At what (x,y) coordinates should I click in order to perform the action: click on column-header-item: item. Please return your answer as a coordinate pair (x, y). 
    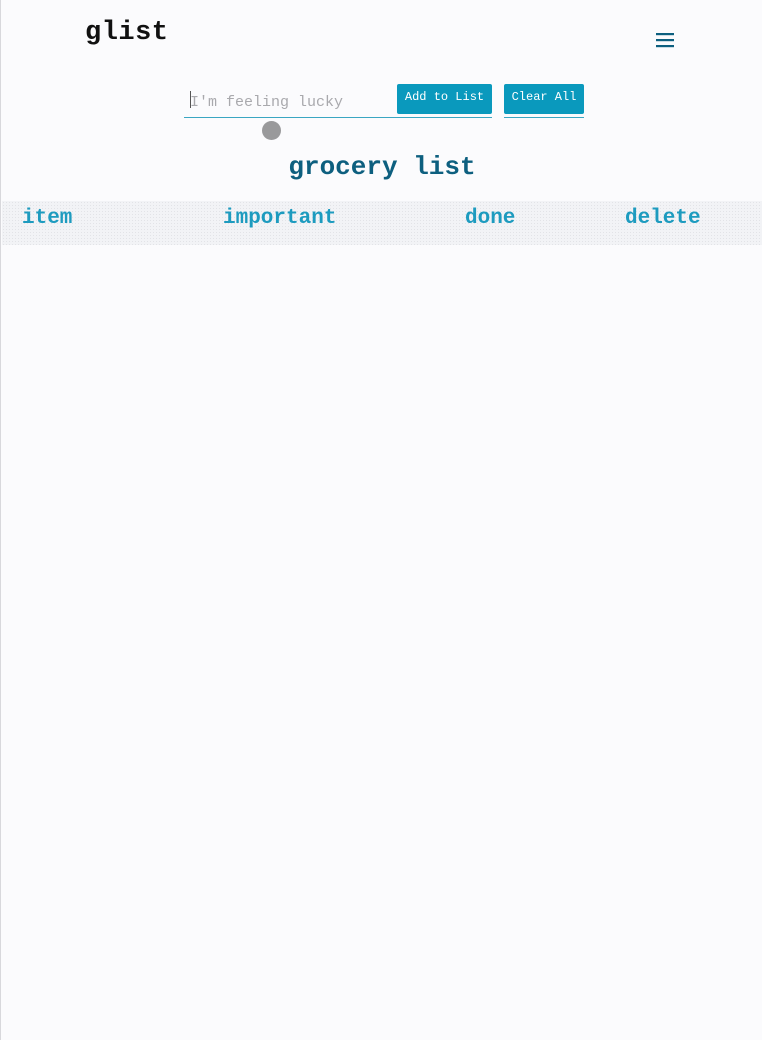
    Looking at the image, I should click on (47, 218).